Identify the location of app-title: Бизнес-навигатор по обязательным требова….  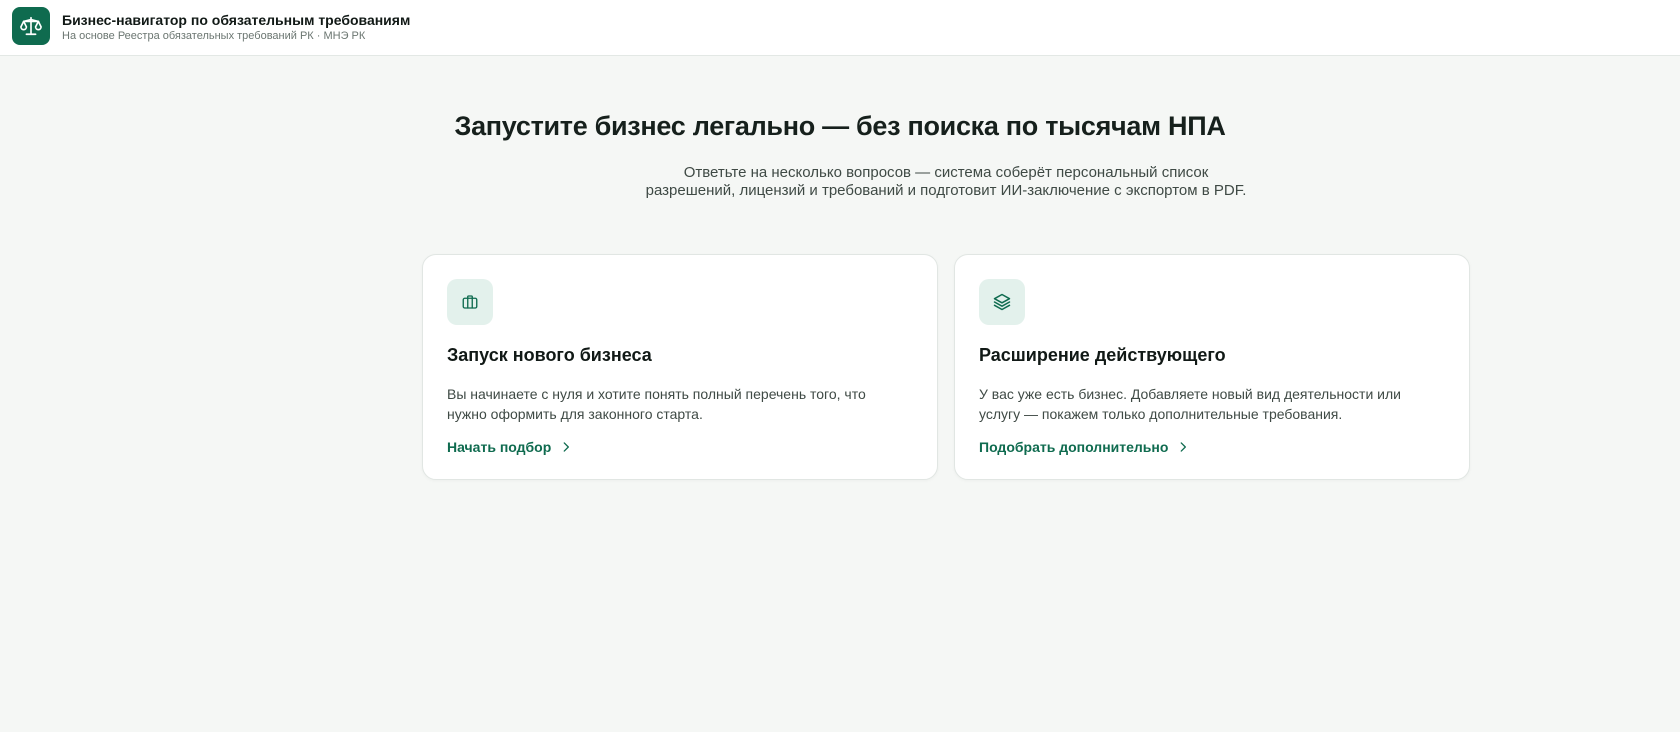
(236, 20).